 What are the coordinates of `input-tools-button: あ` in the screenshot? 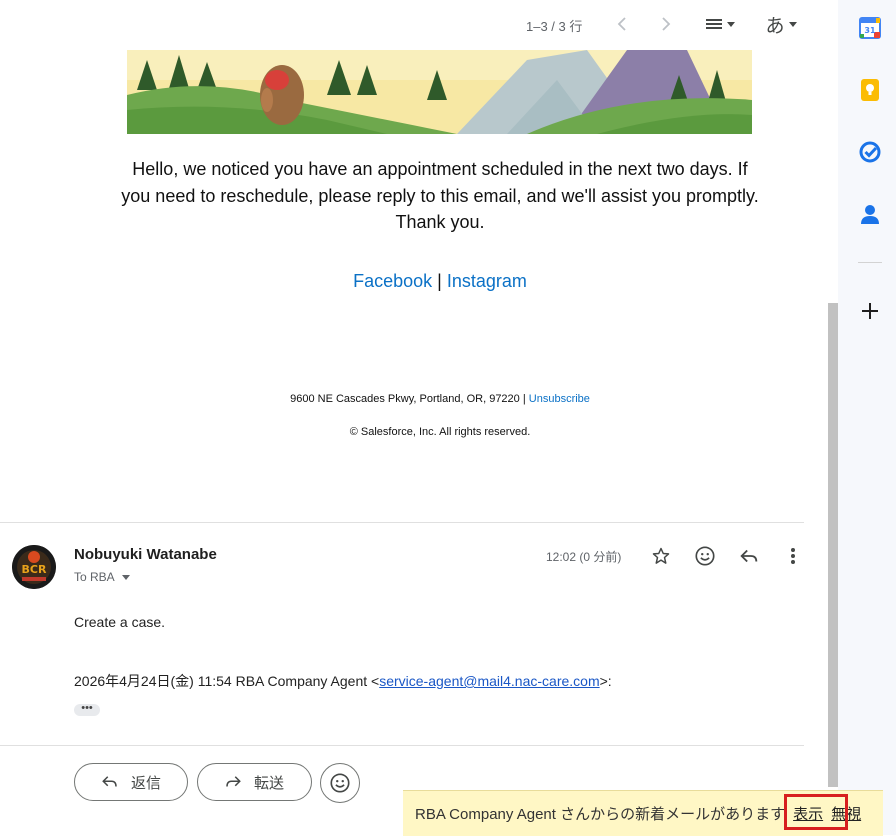 It's located at (781, 24).